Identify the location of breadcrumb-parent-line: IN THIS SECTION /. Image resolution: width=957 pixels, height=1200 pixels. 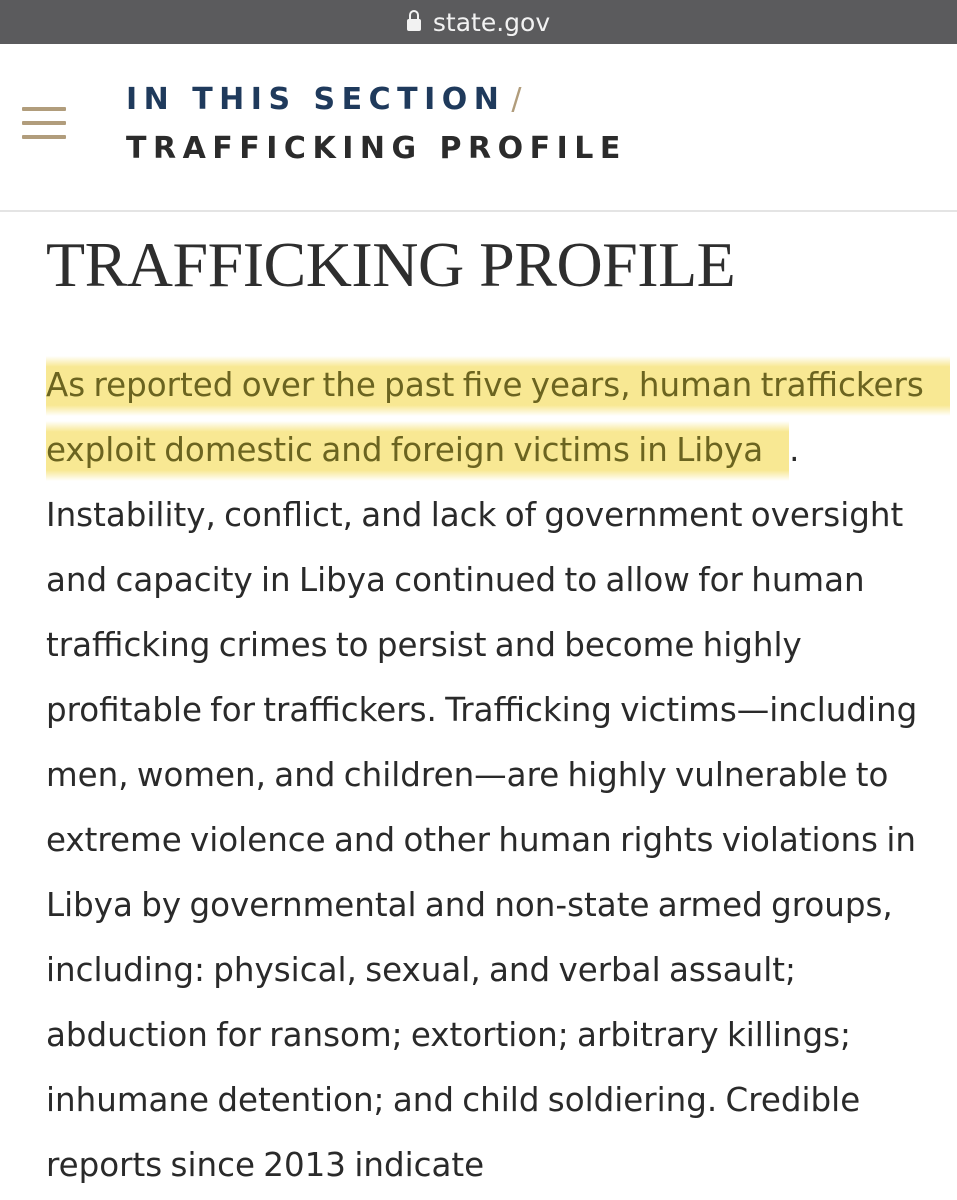
(327, 99).